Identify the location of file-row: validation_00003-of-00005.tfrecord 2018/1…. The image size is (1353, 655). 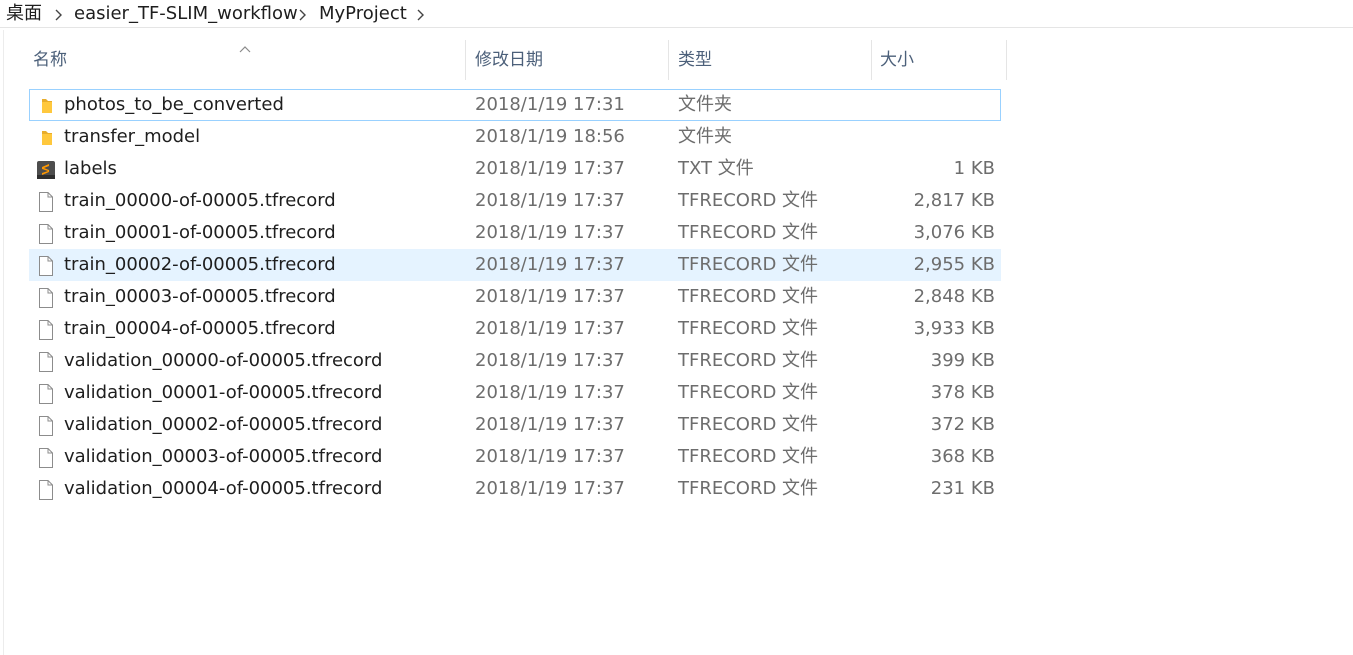
(515, 457).